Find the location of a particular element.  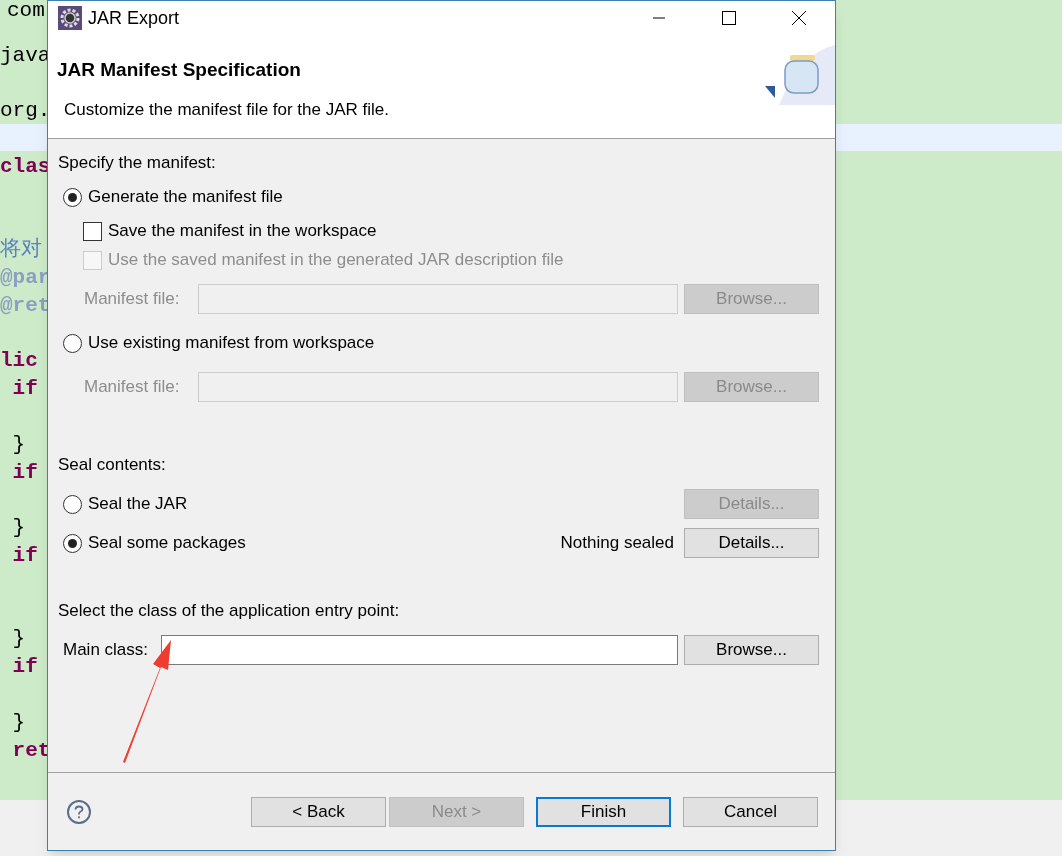

close-icon is located at coordinates (799, 18).